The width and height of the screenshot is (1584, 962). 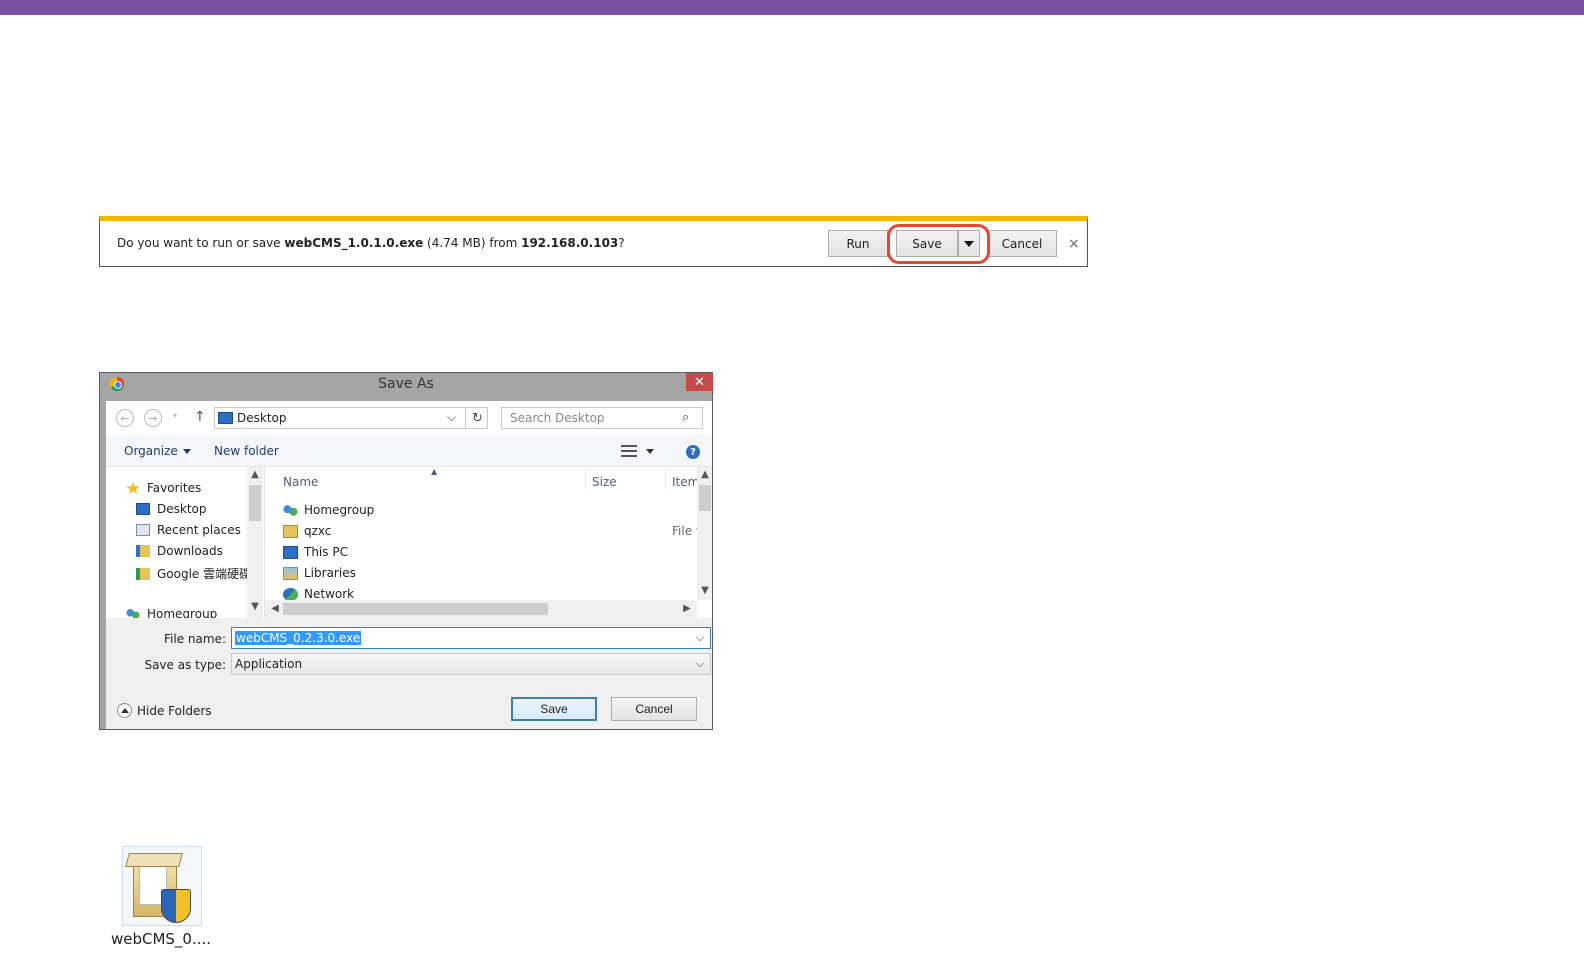 What do you see at coordinates (621, 243) in the screenshot?
I see `message-suffix: ?` at bounding box center [621, 243].